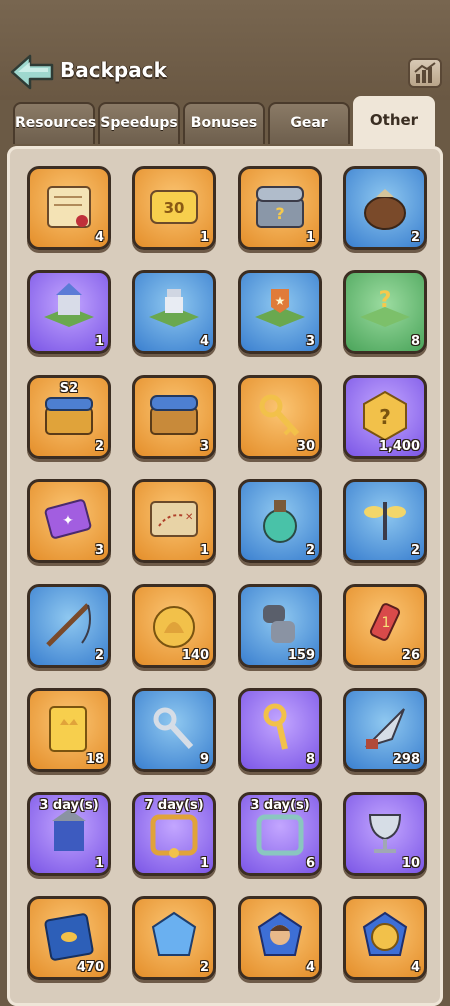  I want to click on backpack-item: 1, so click(69, 312).